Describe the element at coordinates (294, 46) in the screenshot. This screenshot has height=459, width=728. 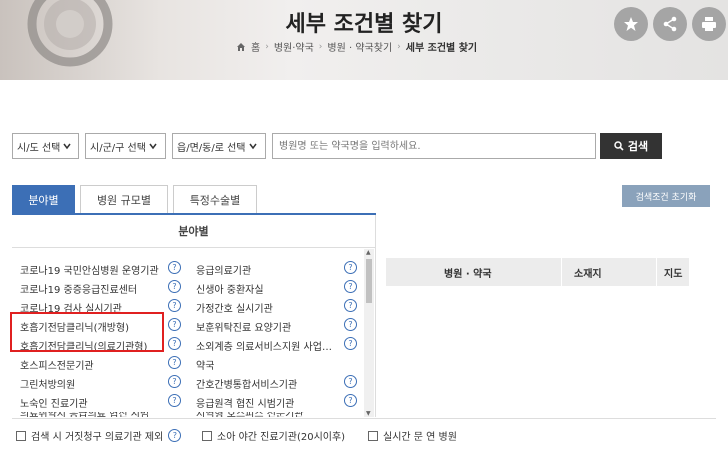
I see `breadcrumb-hospital: 병원·약국` at that location.